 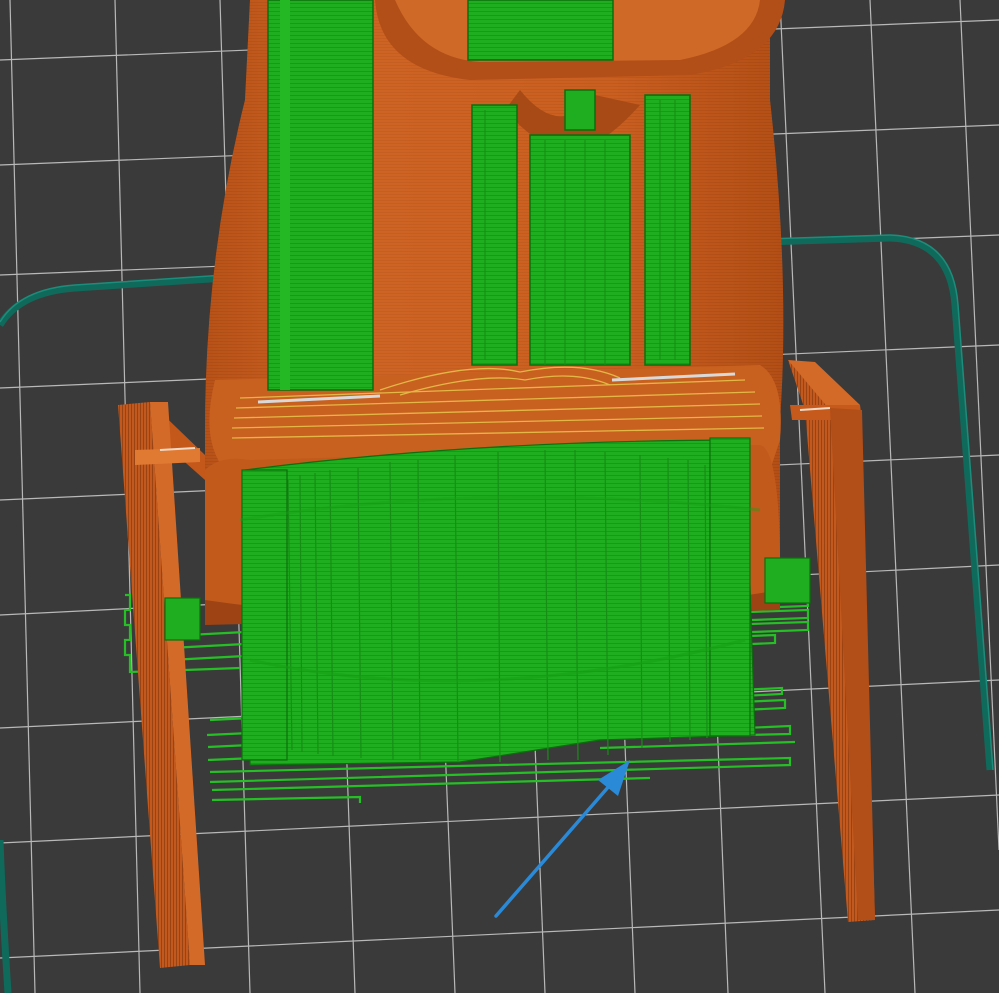 What do you see at coordinates (6, 916) in the screenshot?
I see `skirt-left-bottom` at bounding box center [6, 916].